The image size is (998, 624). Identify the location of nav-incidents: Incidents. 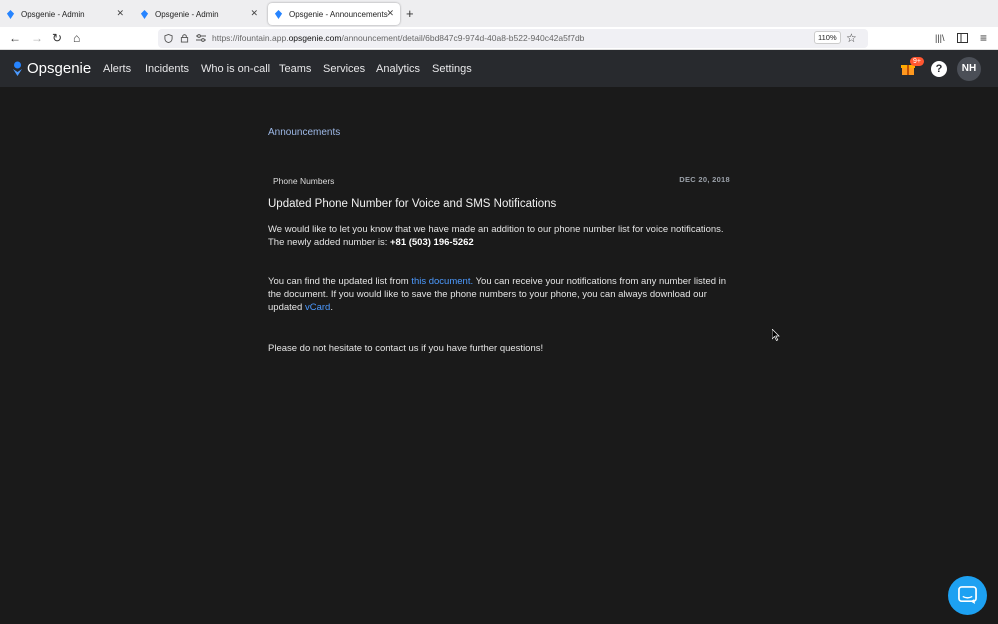
(167, 69).